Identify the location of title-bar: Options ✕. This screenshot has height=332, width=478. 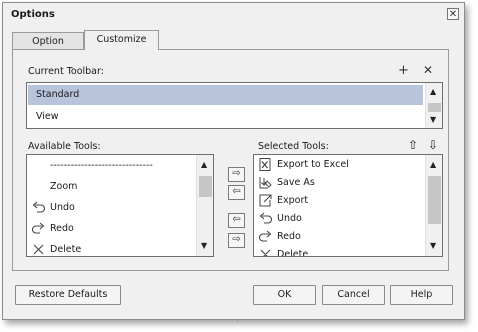
(233, 15).